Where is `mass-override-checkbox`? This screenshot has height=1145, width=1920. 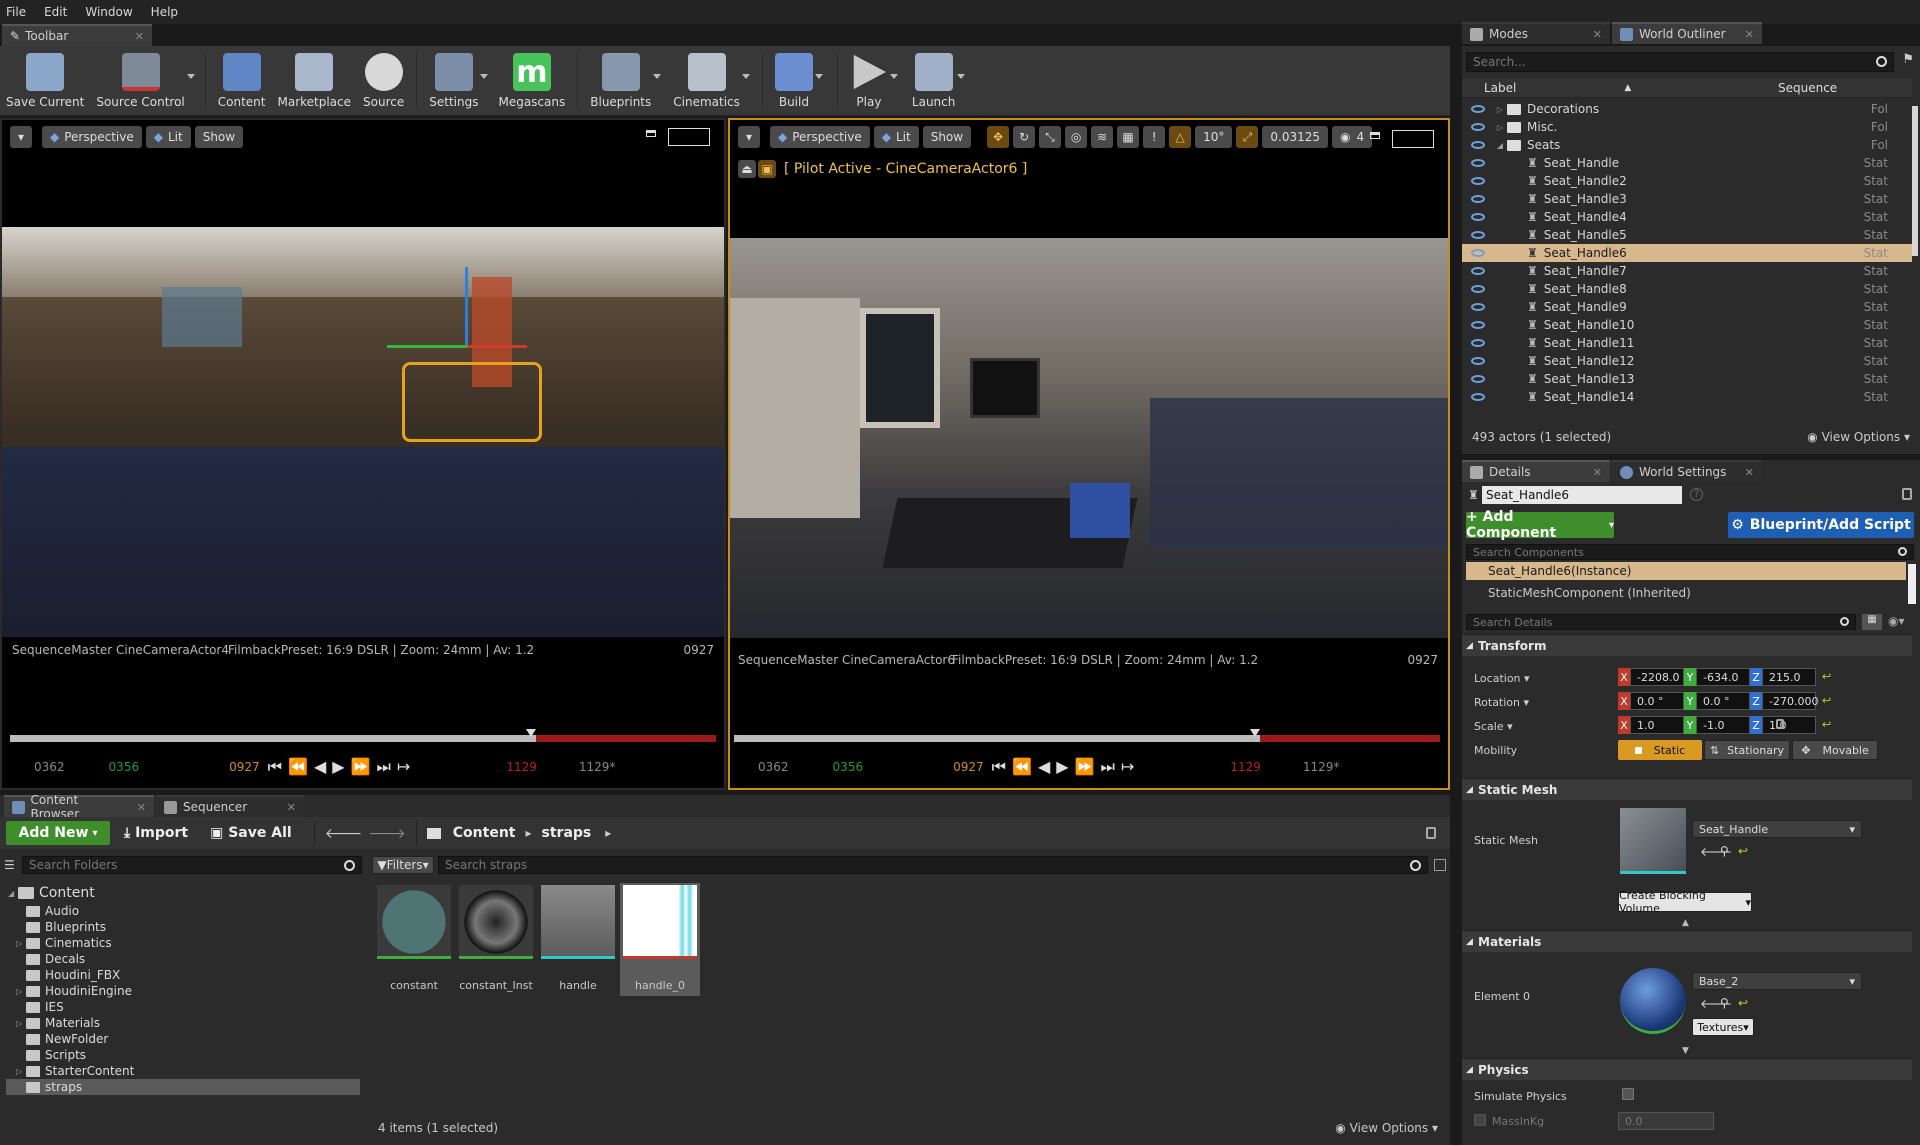 mass-override-checkbox is located at coordinates (1480, 1120).